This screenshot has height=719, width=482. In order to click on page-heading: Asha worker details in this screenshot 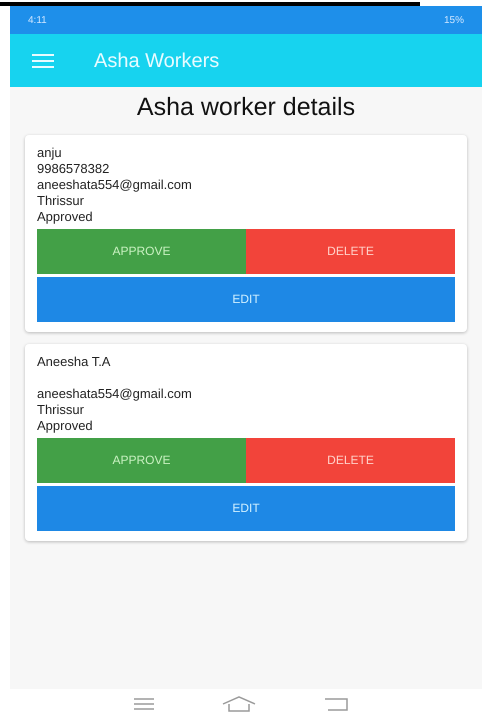, I will do `click(246, 107)`.